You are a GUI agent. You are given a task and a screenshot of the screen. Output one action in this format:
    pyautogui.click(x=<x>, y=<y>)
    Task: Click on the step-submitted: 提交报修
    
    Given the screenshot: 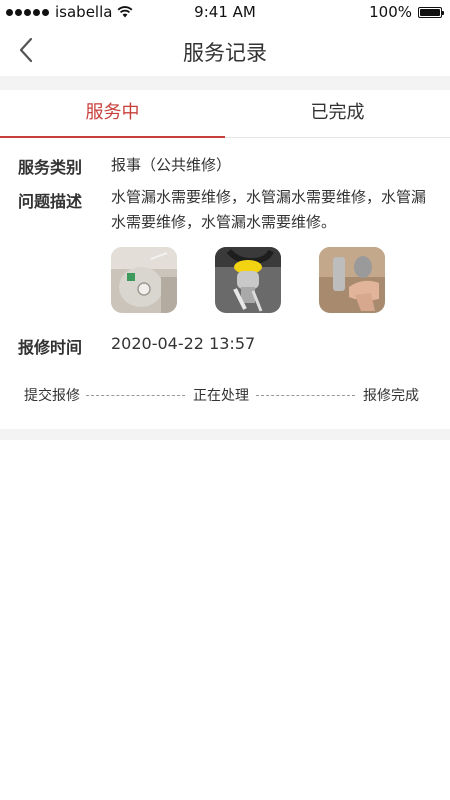 What is the action you would take?
    pyautogui.click(x=52, y=396)
    